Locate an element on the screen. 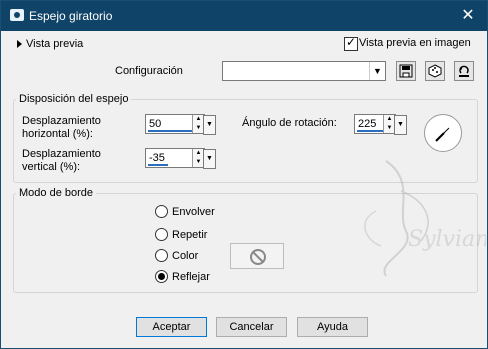  reset-button is located at coordinates (464, 71).